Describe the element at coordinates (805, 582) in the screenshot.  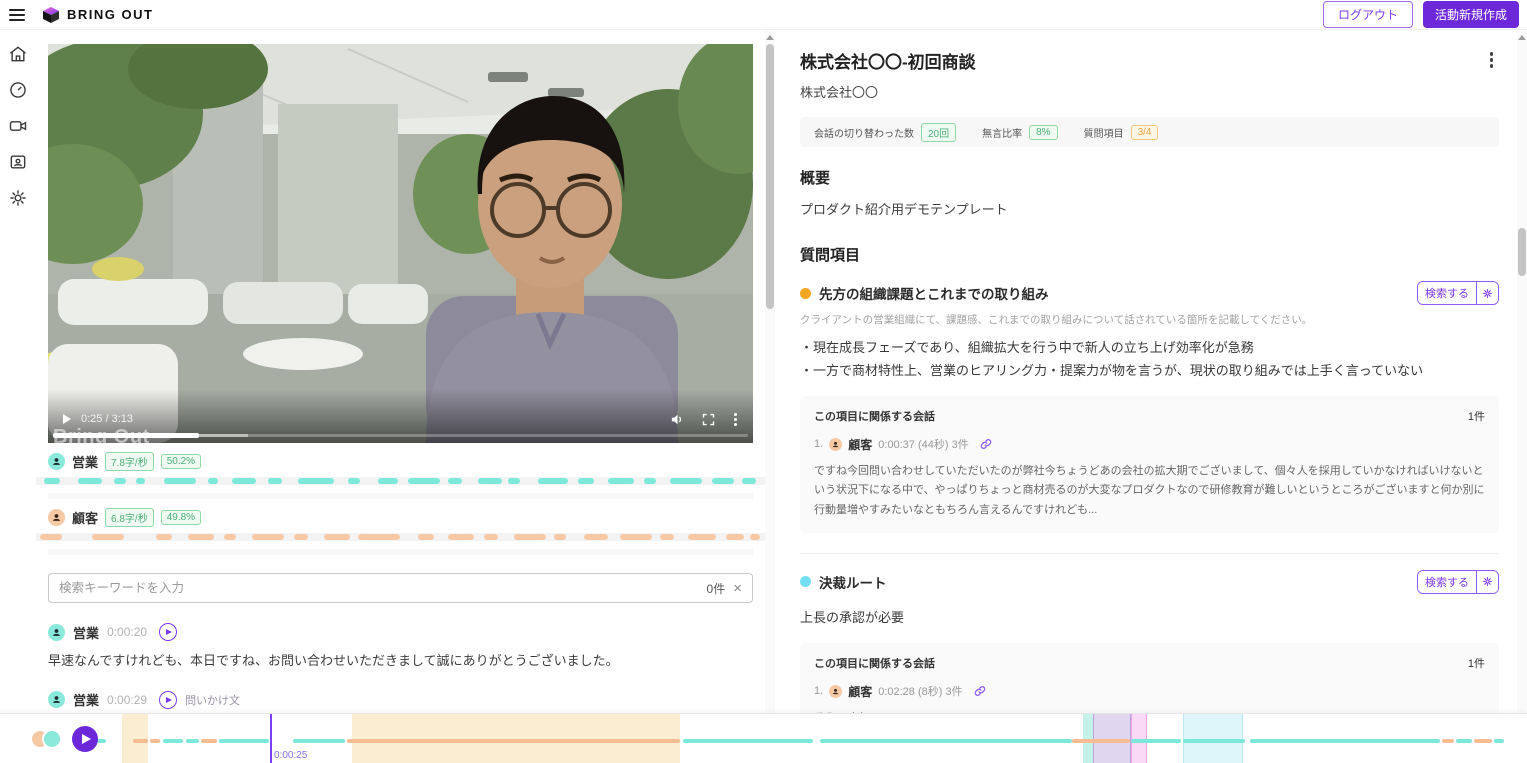
I see `question-dot-icon` at that location.